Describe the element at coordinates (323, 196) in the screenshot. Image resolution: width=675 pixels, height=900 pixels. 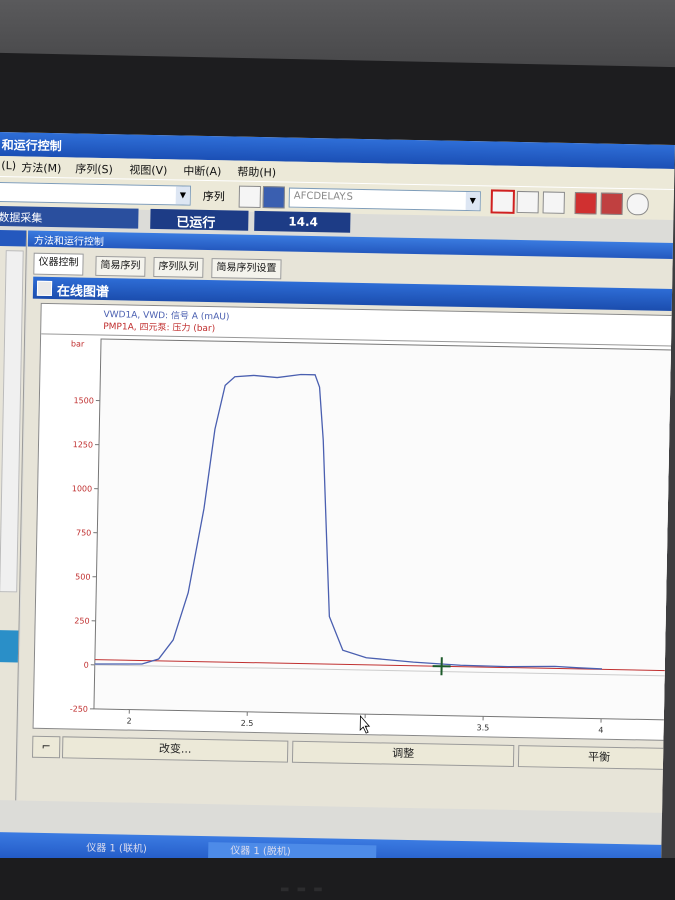
I see `method-value: AFCDELAY.S` at that location.